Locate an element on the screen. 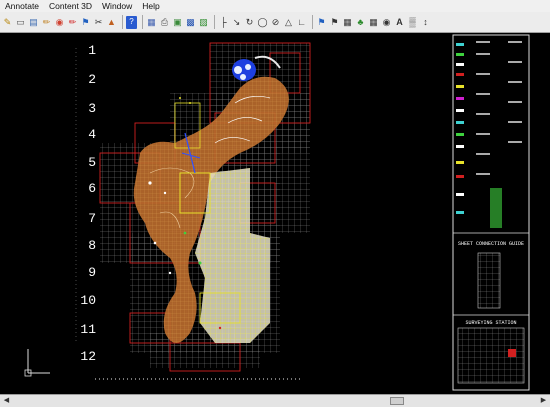 The width and height of the screenshot is (550, 407). scroll-thumb is located at coordinates (397, 401).